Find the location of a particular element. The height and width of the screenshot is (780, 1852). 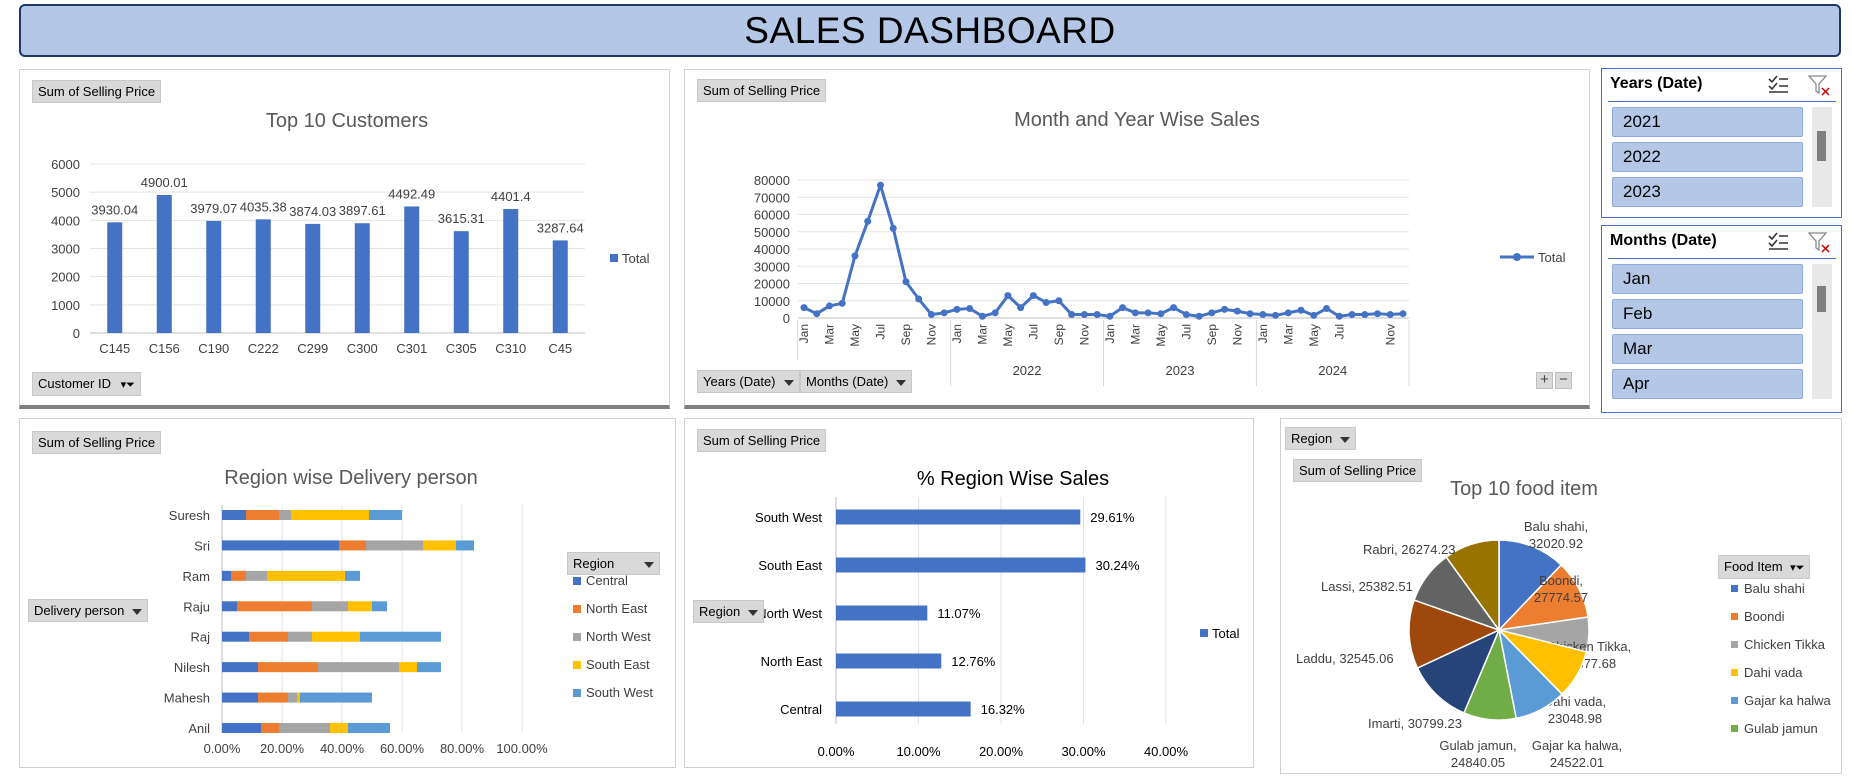

slice-label: Gulab jamun, is located at coordinates (1477, 745).